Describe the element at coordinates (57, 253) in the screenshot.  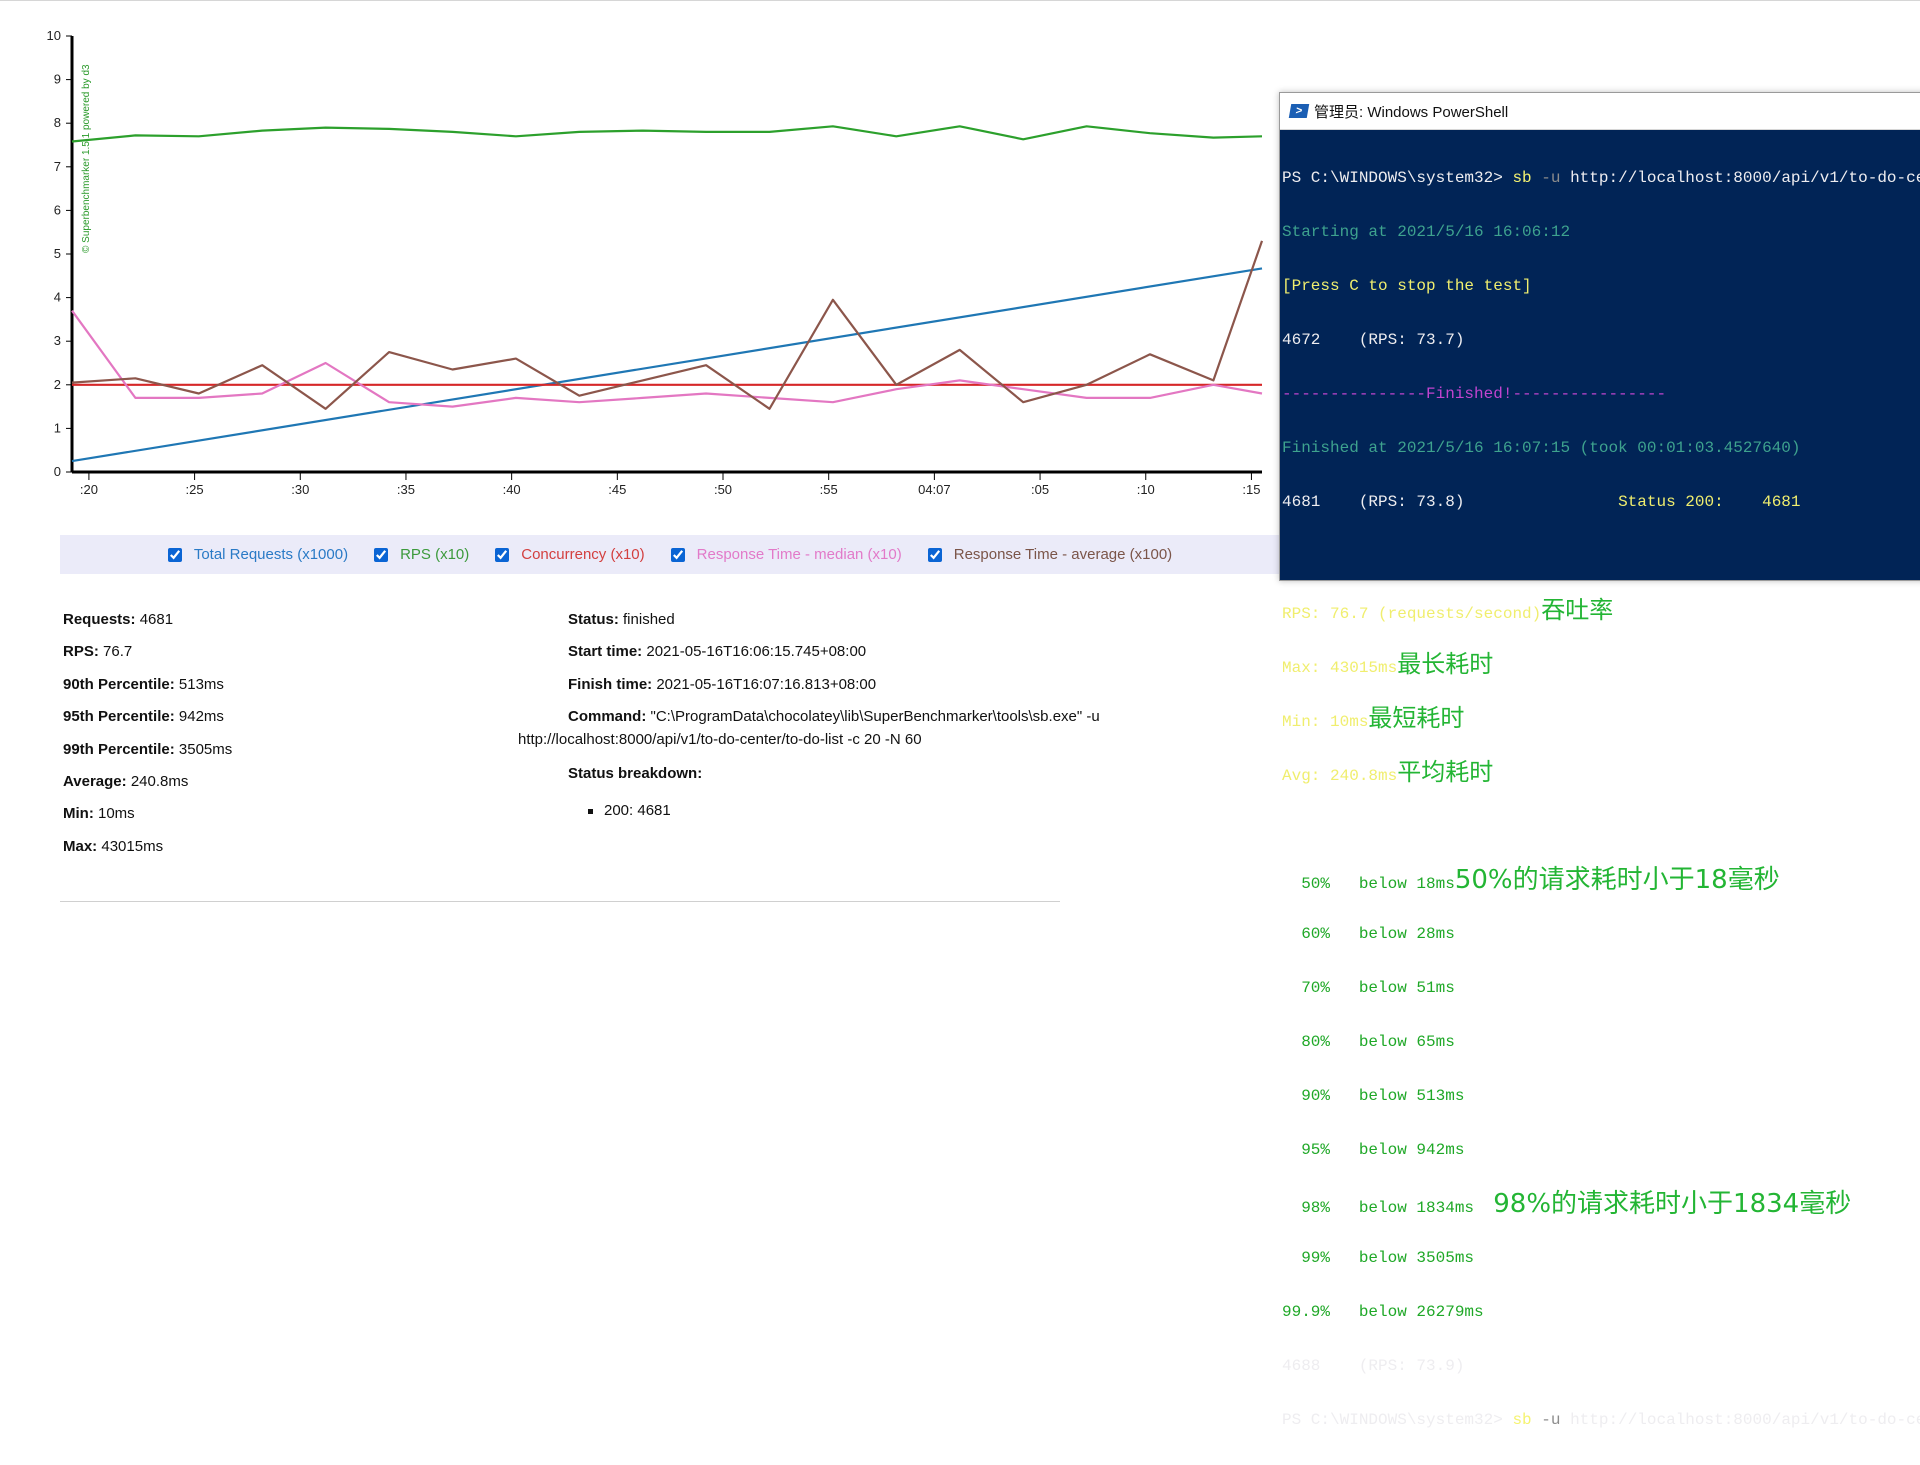
I see `y-tick-label: 5` at that location.